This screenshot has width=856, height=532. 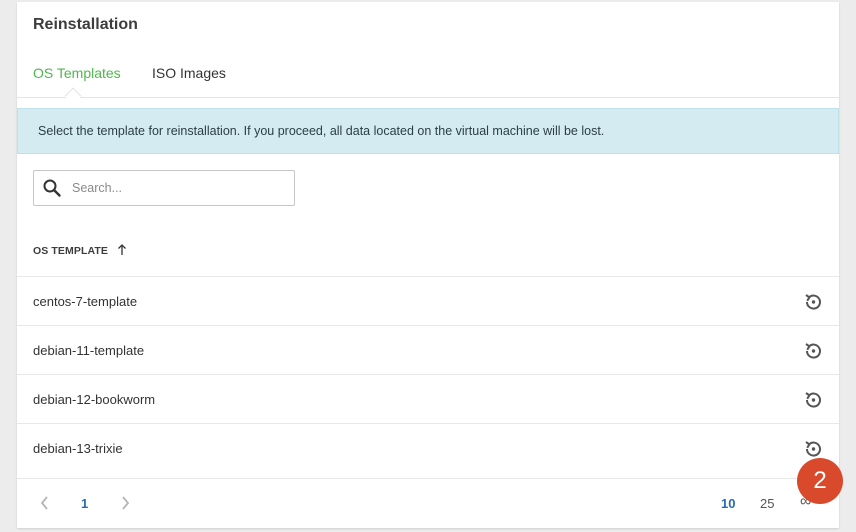 I want to click on pagination: 1 10 25 ∞, so click(x=428, y=503).